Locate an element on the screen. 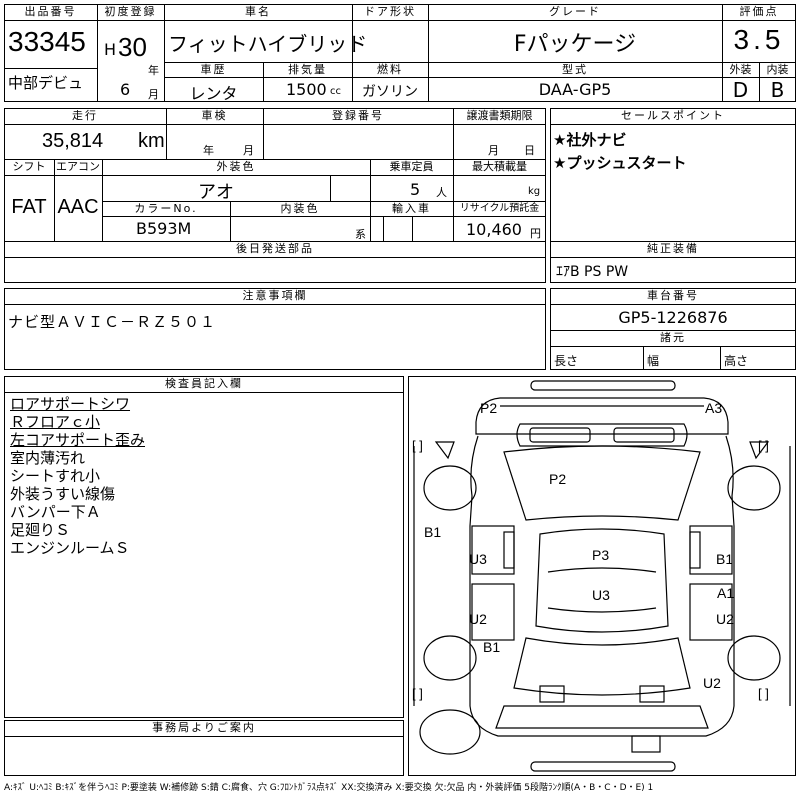 The height and width of the screenshot is (800, 800). transfer-month-unit: 月 is located at coordinates (493, 150).